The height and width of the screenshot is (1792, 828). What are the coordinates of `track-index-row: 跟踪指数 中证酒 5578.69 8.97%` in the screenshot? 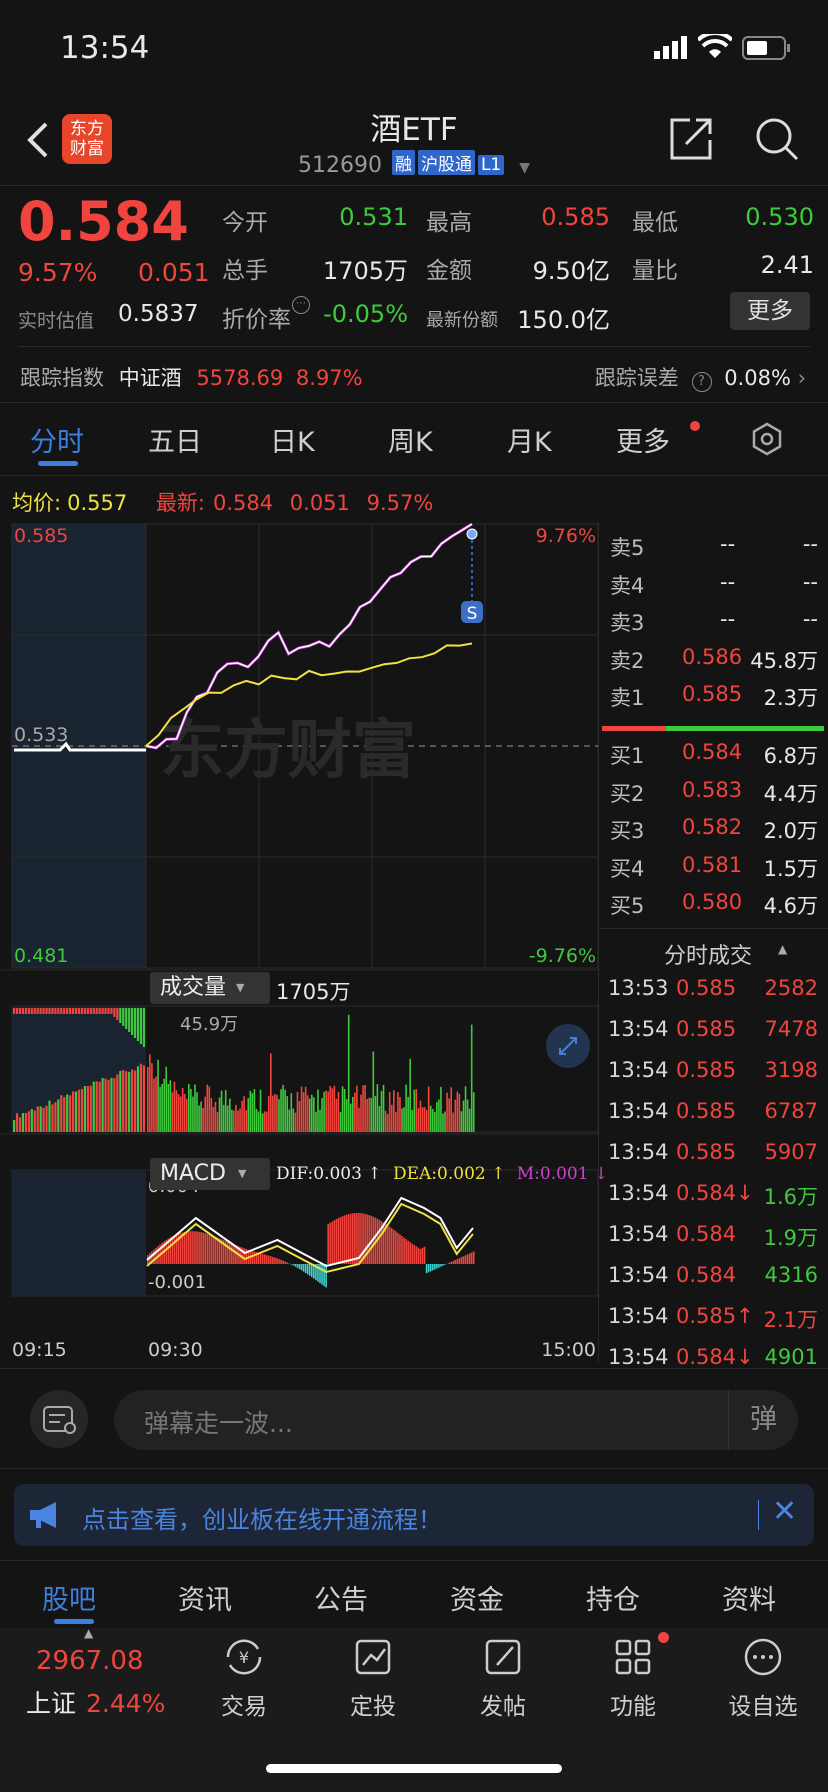 It's located at (191, 377).